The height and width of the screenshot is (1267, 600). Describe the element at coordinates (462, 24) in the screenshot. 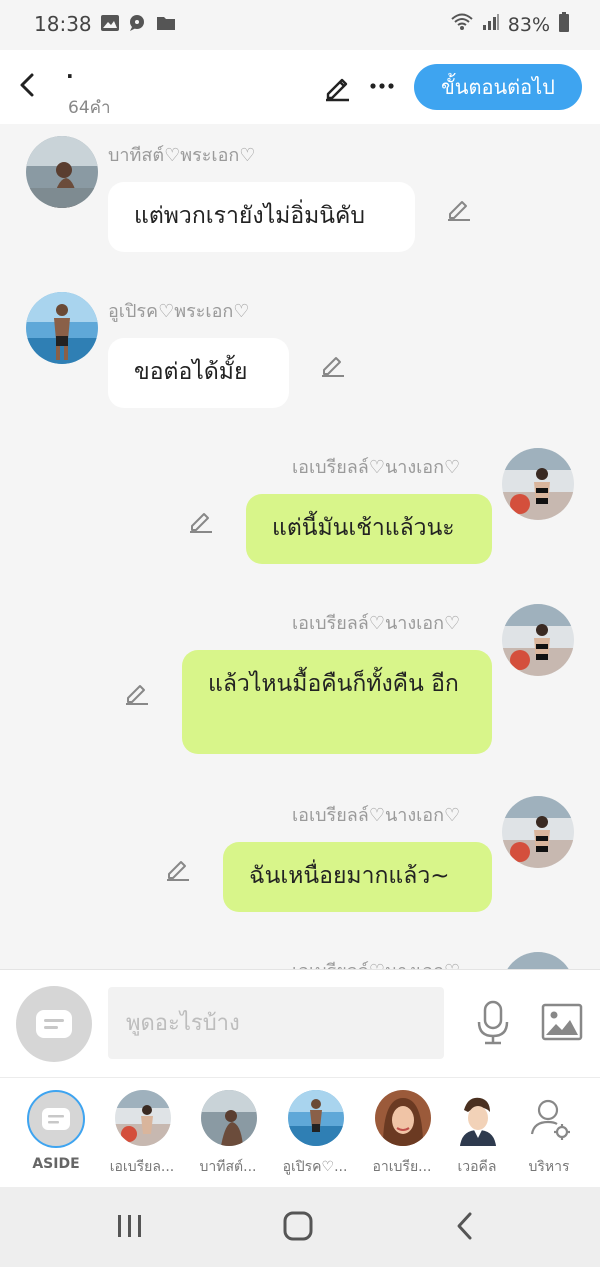

I see `wifi-icon` at that location.